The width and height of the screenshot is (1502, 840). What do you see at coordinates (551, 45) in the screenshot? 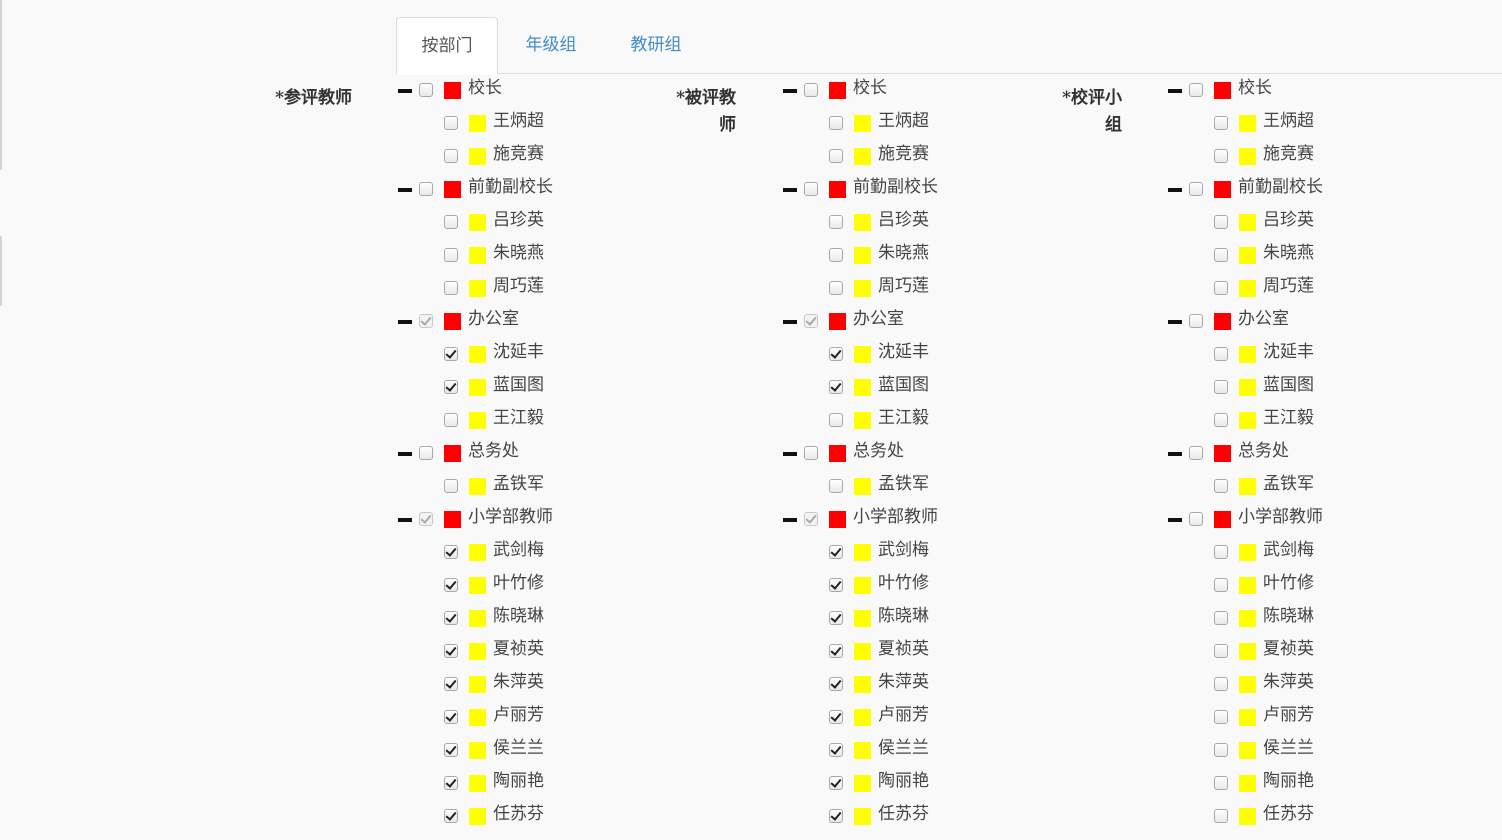
I see `tab-by-grade-group: 年级组` at bounding box center [551, 45].